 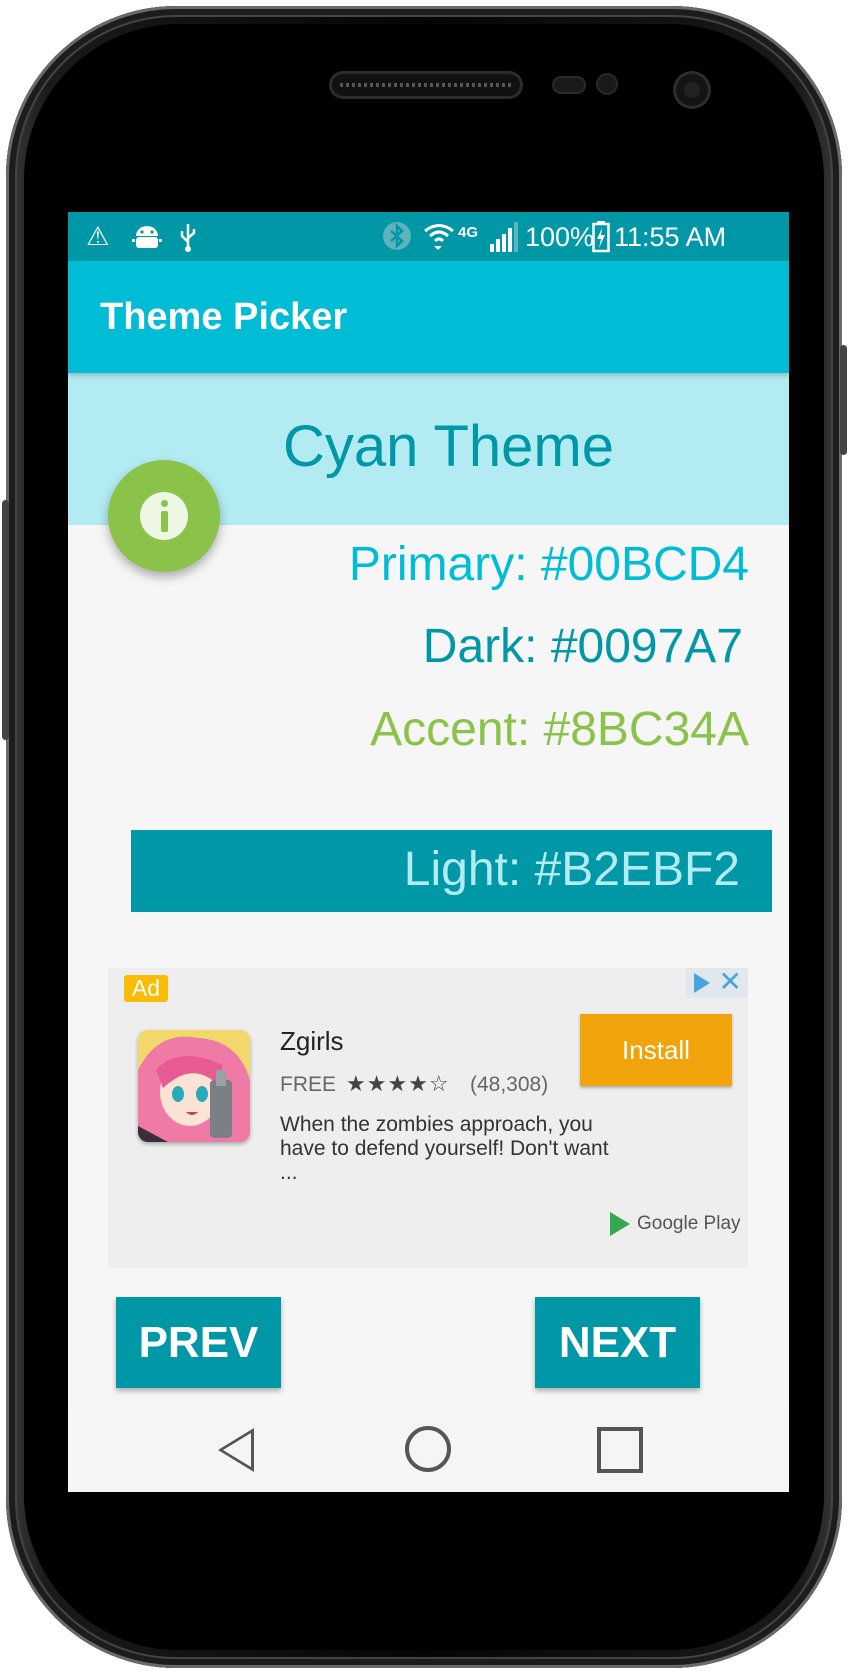 I want to click on wifi-icon, so click(x=439, y=237).